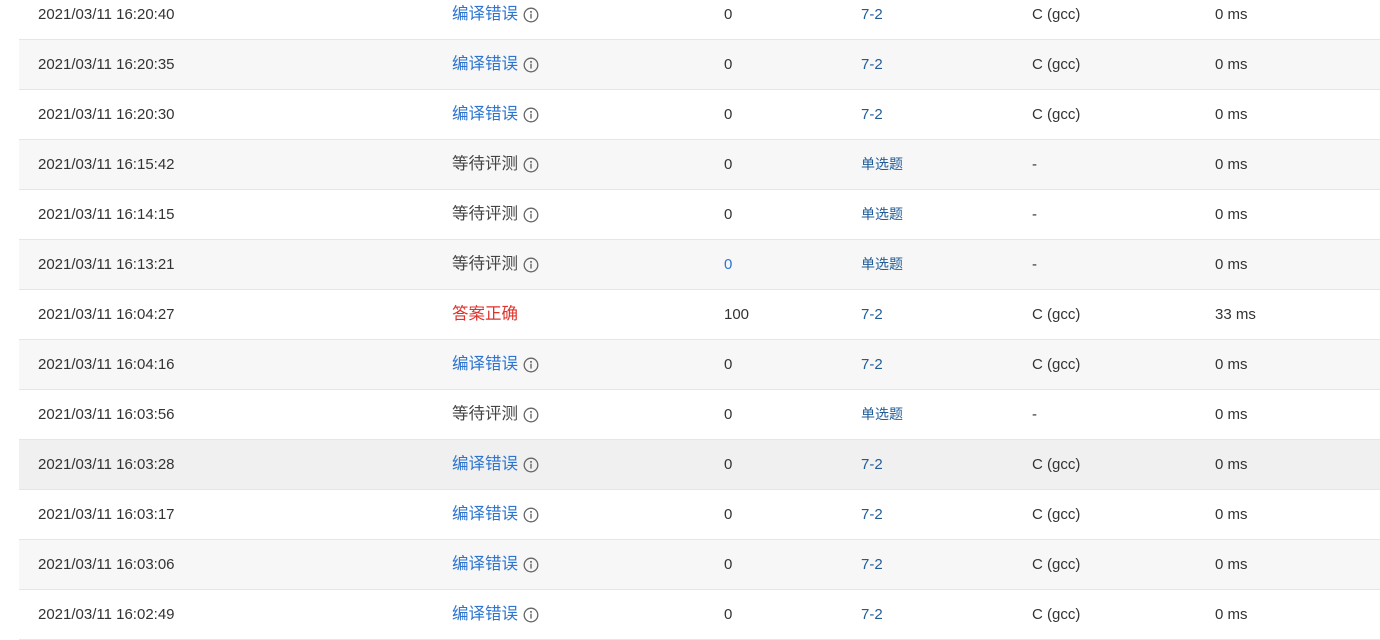  I want to click on time-used: 33 ms, so click(1235, 314).